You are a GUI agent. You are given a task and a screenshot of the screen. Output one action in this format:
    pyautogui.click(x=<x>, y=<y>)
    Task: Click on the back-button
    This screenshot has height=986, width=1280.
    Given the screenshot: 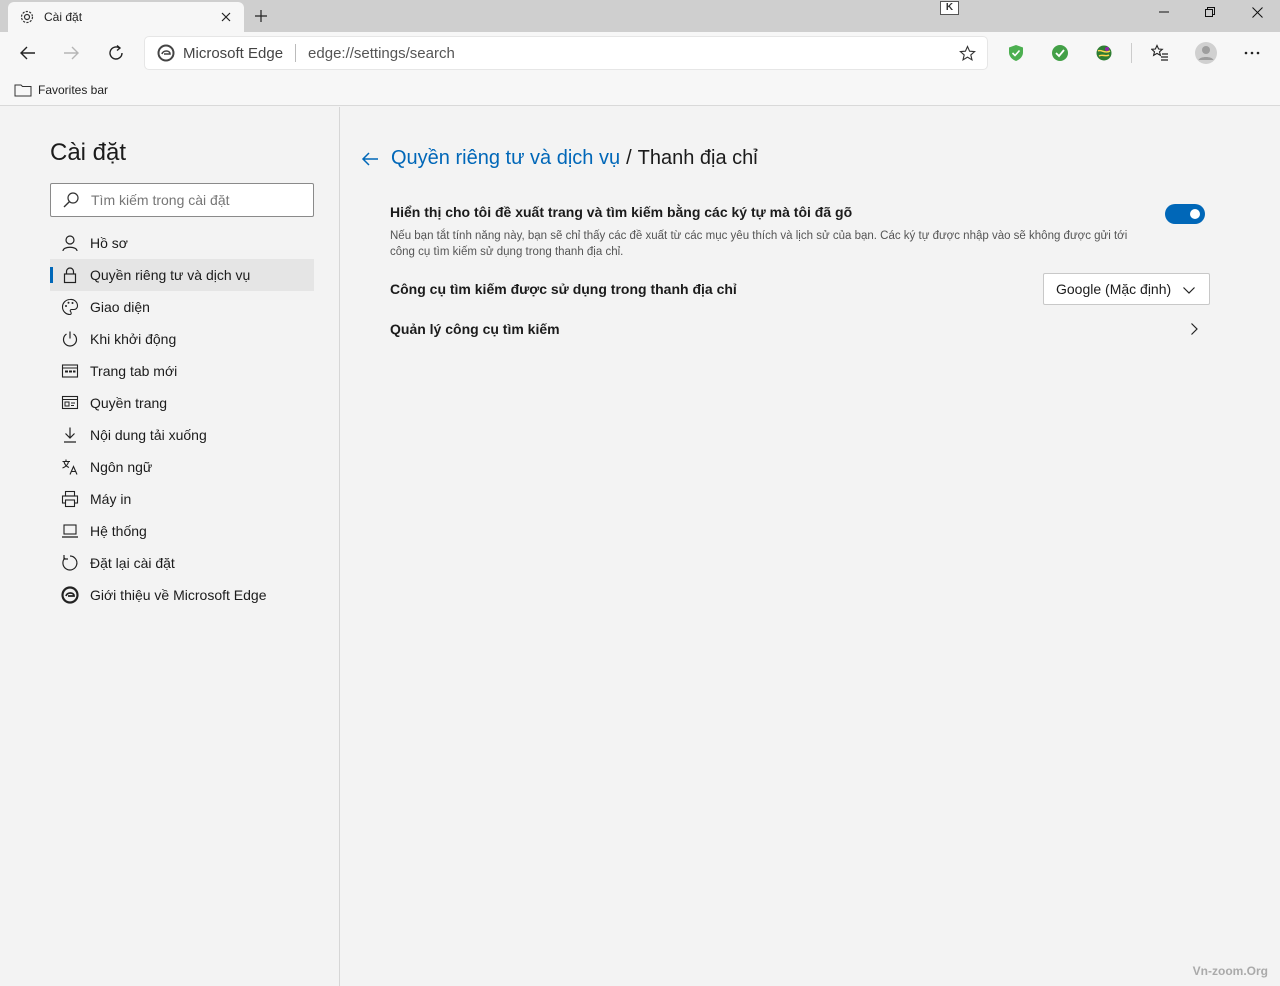 What is the action you would take?
    pyautogui.click(x=28, y=53)
    